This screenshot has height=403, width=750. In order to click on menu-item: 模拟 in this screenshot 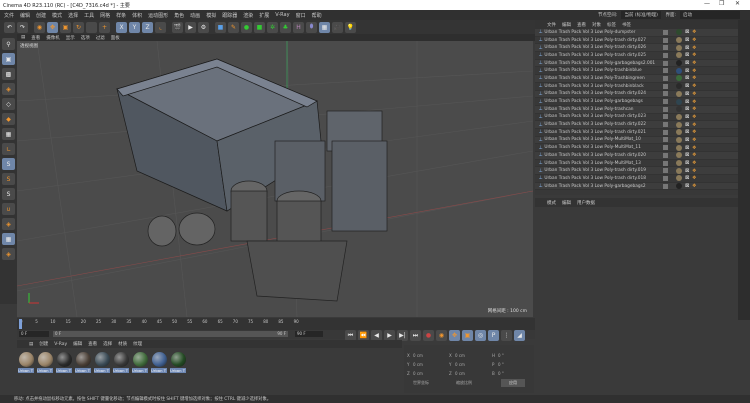, I will do `click(211, 15)`.